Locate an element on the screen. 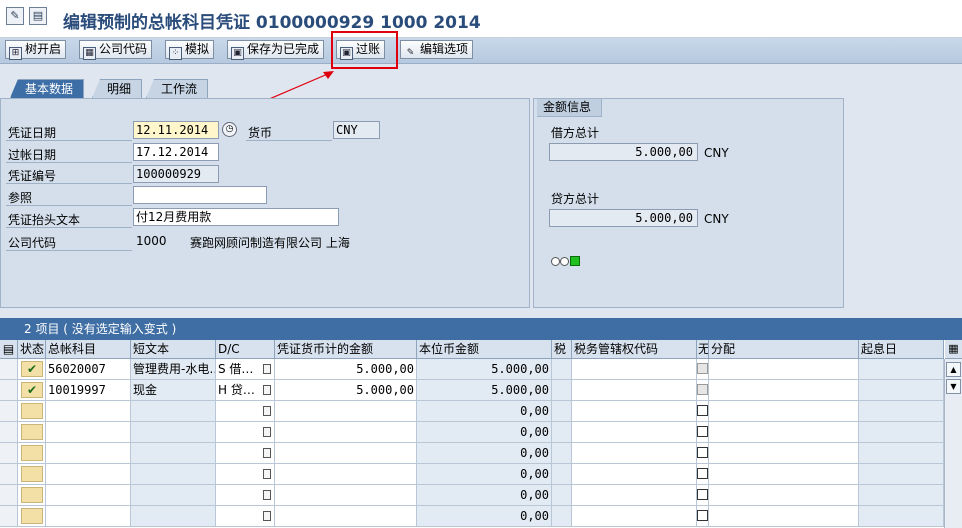 The width and height of the screenshot is (962, 528). col-no-tax: 无 is located at coordinates (703, 349).